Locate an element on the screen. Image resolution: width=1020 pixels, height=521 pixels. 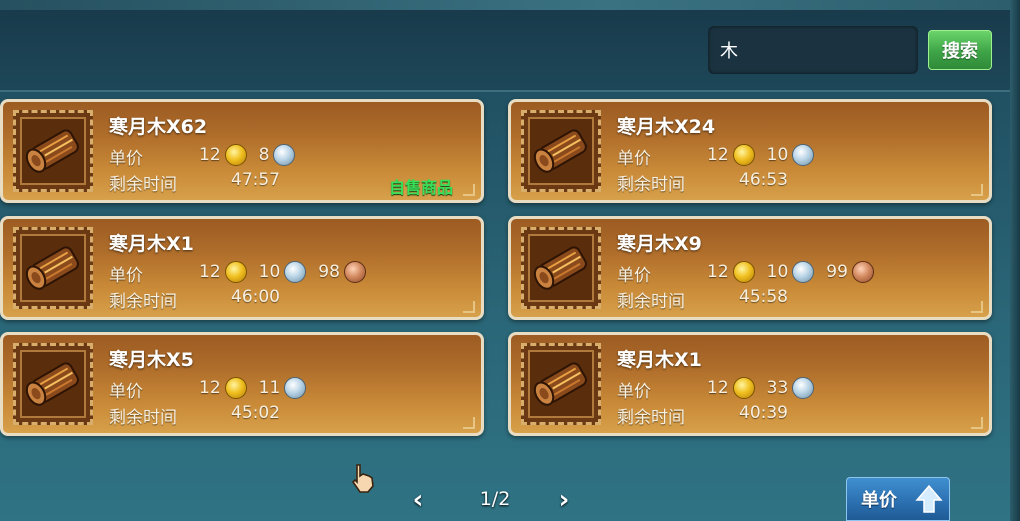
listing-card: 寒月木X9 单价 12 10 99 剩余时间 45:58 is located at coordinates (750, 268).